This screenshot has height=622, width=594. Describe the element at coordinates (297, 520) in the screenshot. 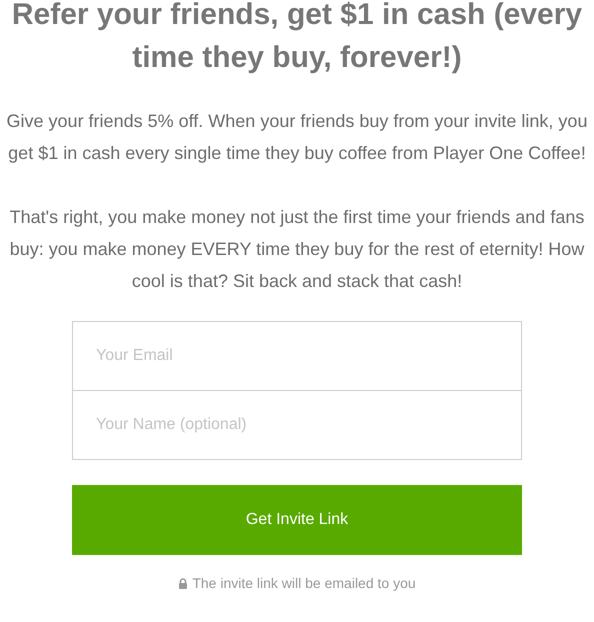

I see `get-invite-link-button: Get Invite Link` at that location.